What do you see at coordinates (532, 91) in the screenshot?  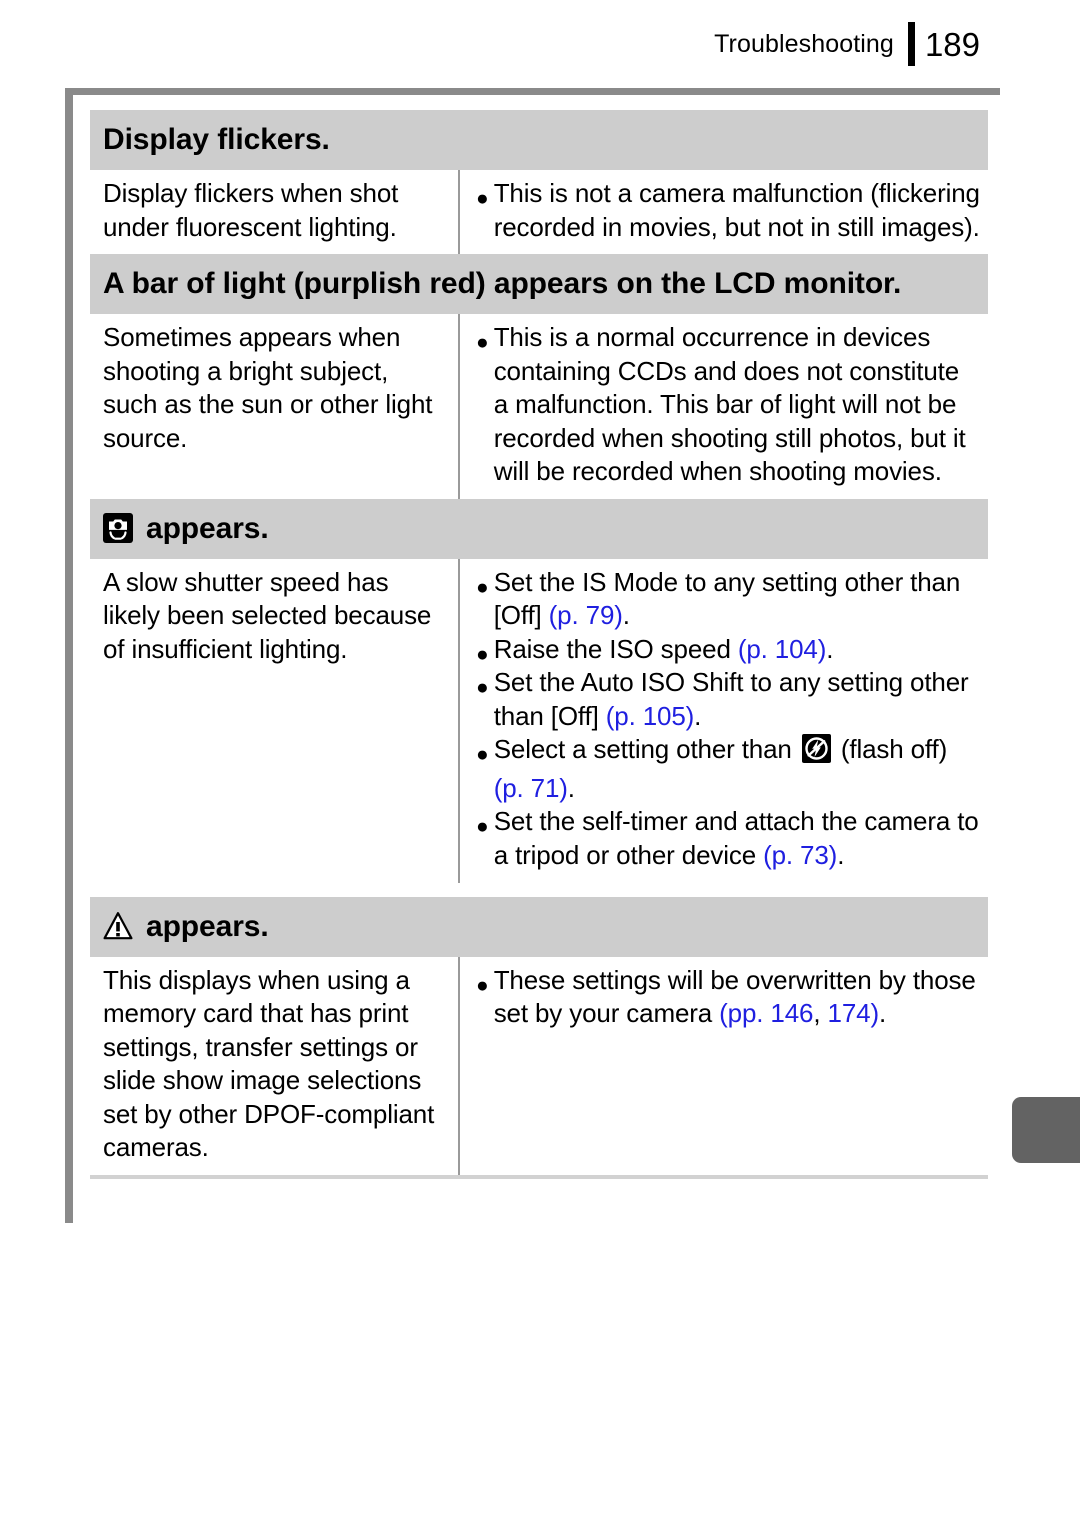 I see `page-frame-top-rule` at bounding box center [532, 91].